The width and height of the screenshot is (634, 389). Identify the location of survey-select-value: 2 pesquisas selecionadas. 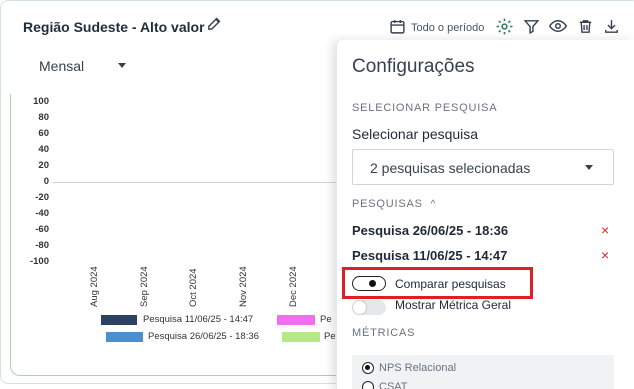
(450, 168).